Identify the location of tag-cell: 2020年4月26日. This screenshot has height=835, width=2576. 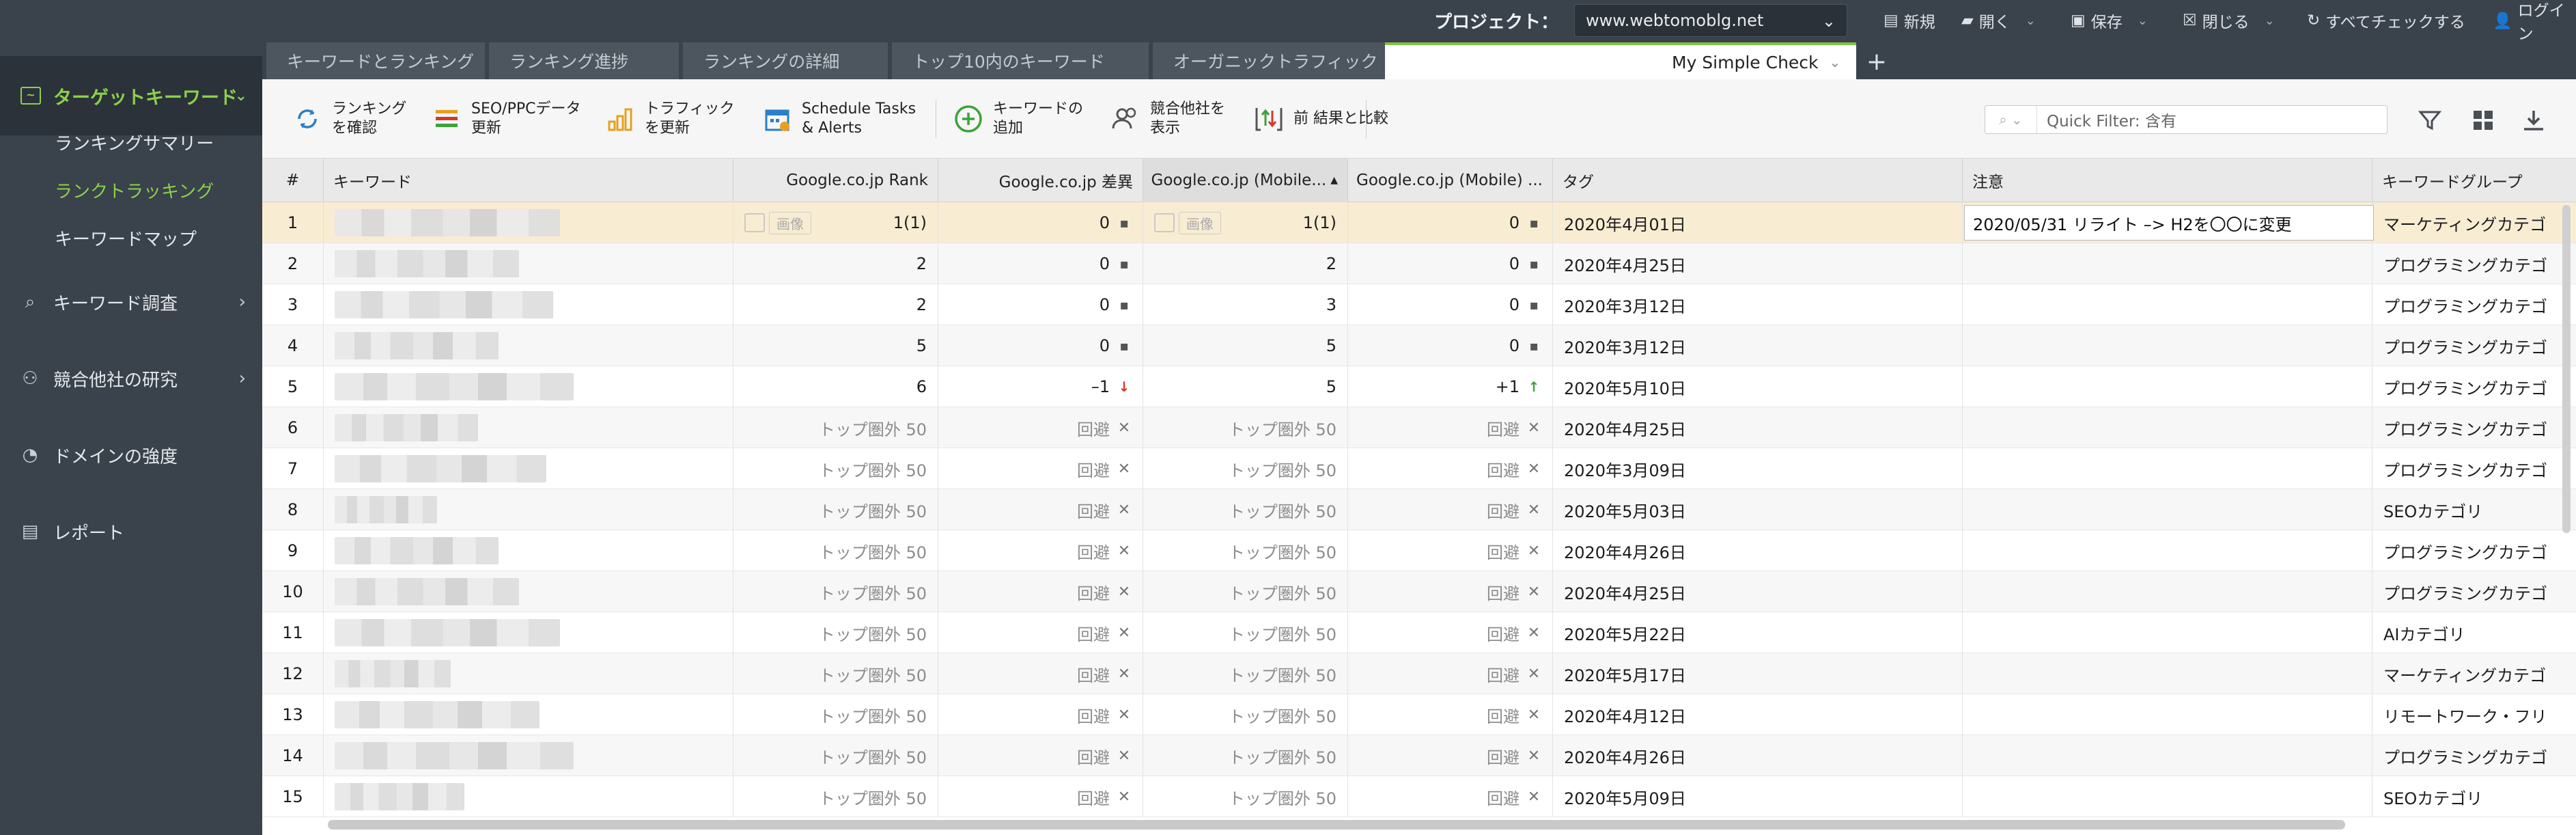
(1758, 755).